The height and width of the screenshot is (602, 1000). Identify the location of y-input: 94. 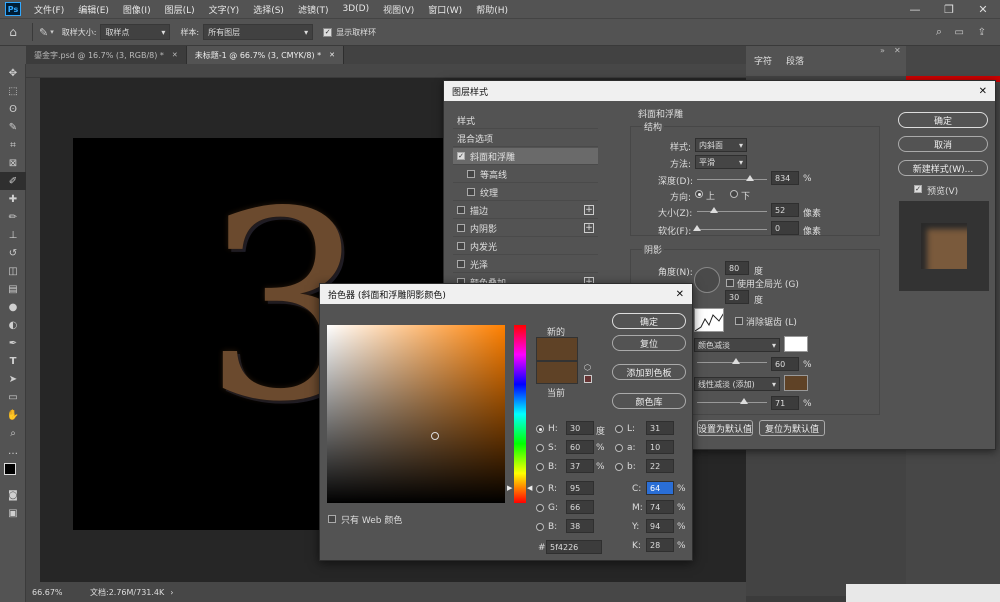
(660, 526).